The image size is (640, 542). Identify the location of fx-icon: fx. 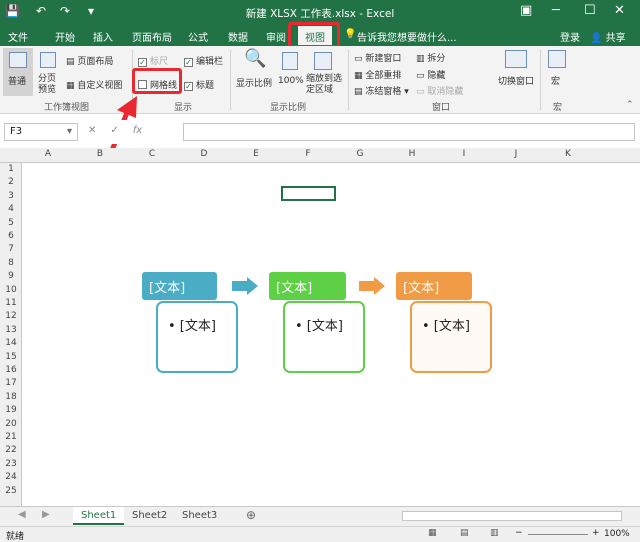
(137, 130).